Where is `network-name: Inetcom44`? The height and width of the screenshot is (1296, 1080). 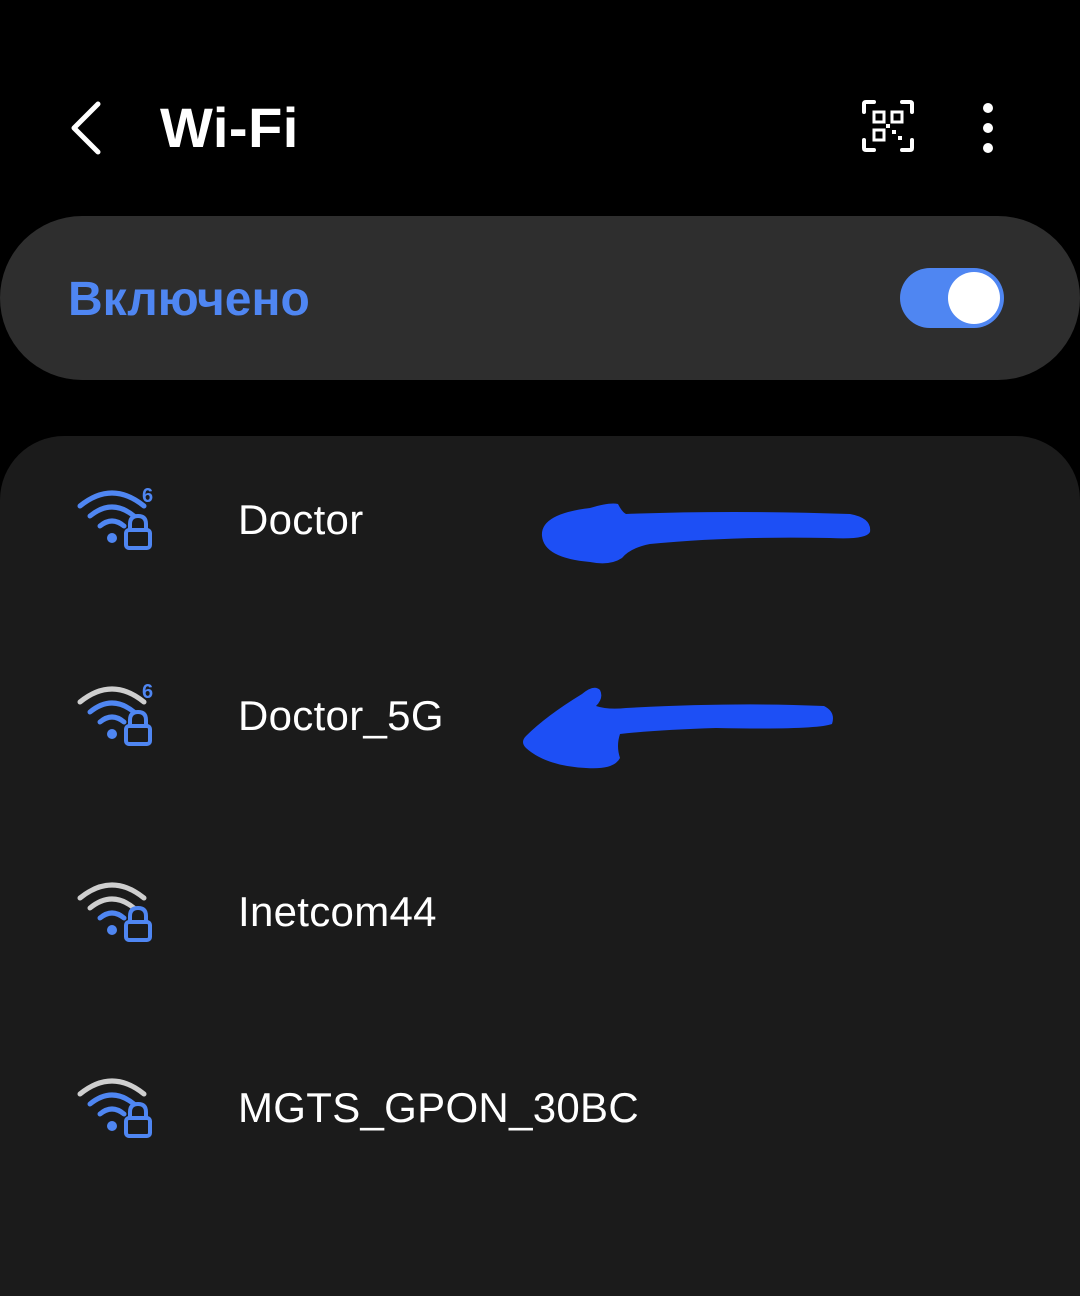 network-name: Inetcom44 is located at coordinates (337, 911).